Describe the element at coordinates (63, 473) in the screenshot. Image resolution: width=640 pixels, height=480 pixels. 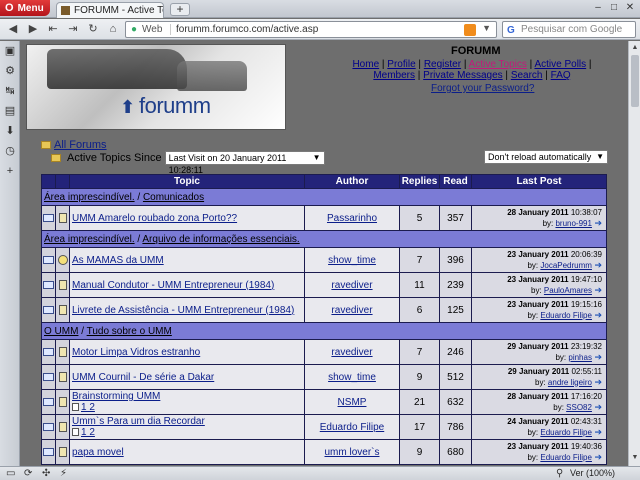
I see `sync-icon: ⚡` at that location.